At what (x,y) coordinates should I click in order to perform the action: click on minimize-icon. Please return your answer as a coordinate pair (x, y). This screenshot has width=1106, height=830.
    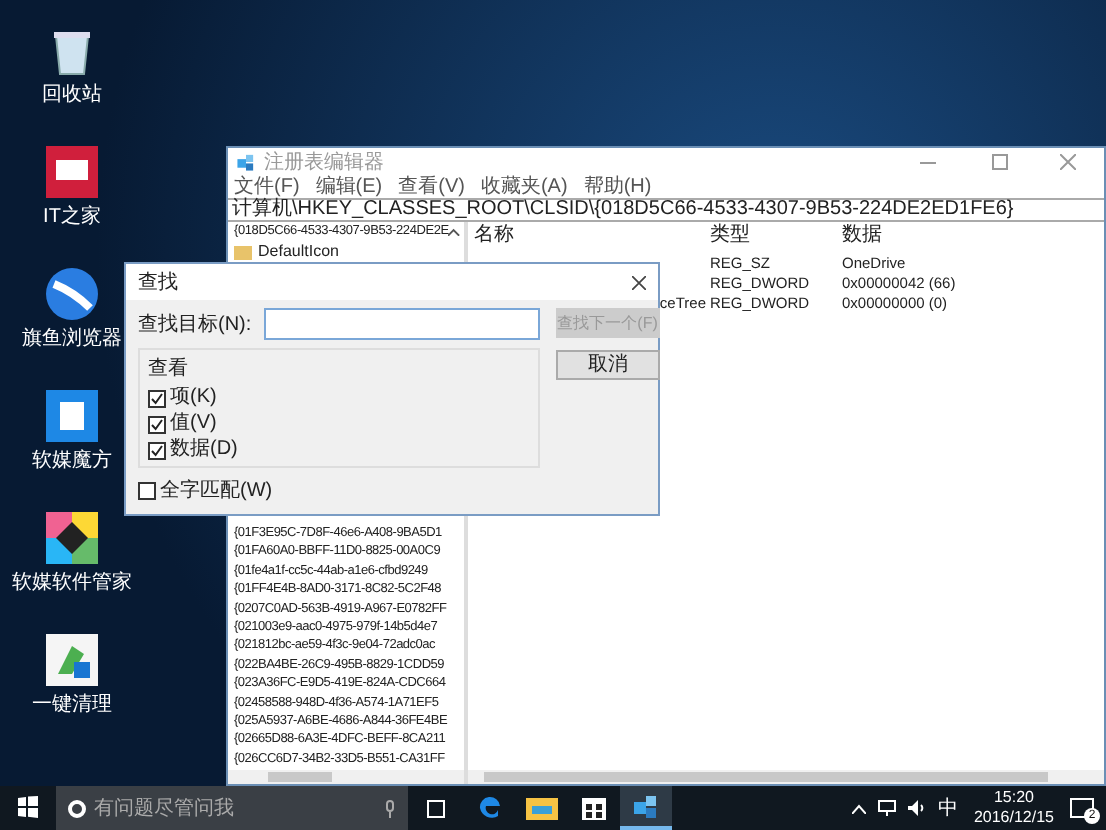
    Looking at the image, I should click on (928, 162).